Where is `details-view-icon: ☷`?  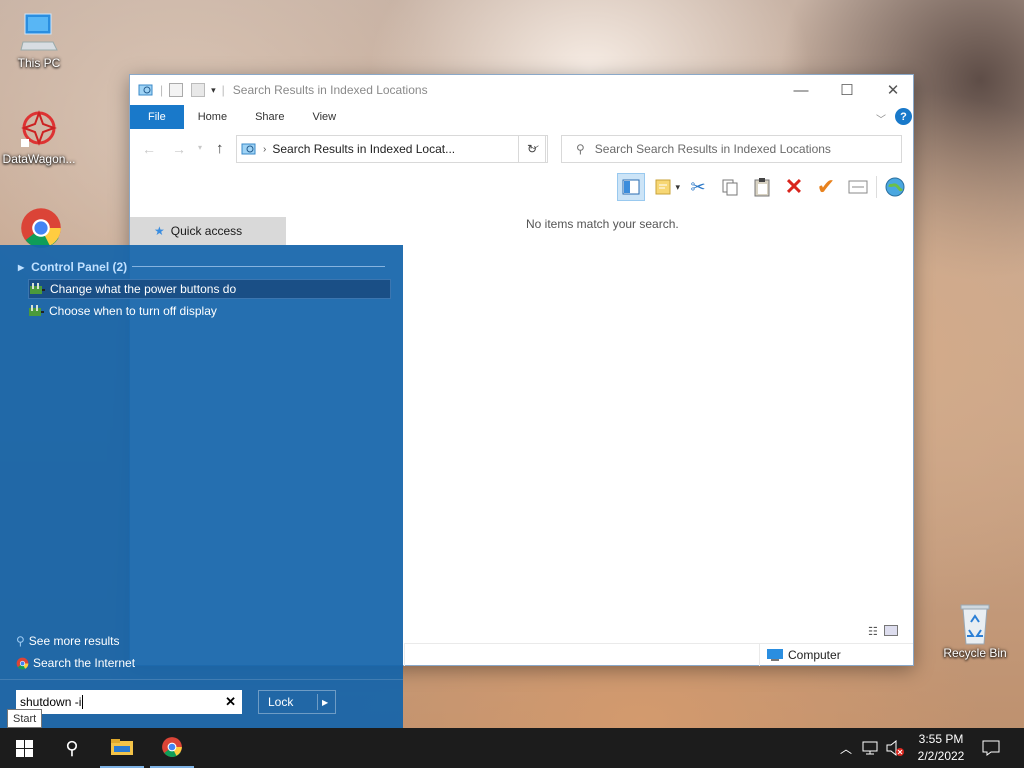
details-view-icon: ☷ is located at coordinates (873, 631).